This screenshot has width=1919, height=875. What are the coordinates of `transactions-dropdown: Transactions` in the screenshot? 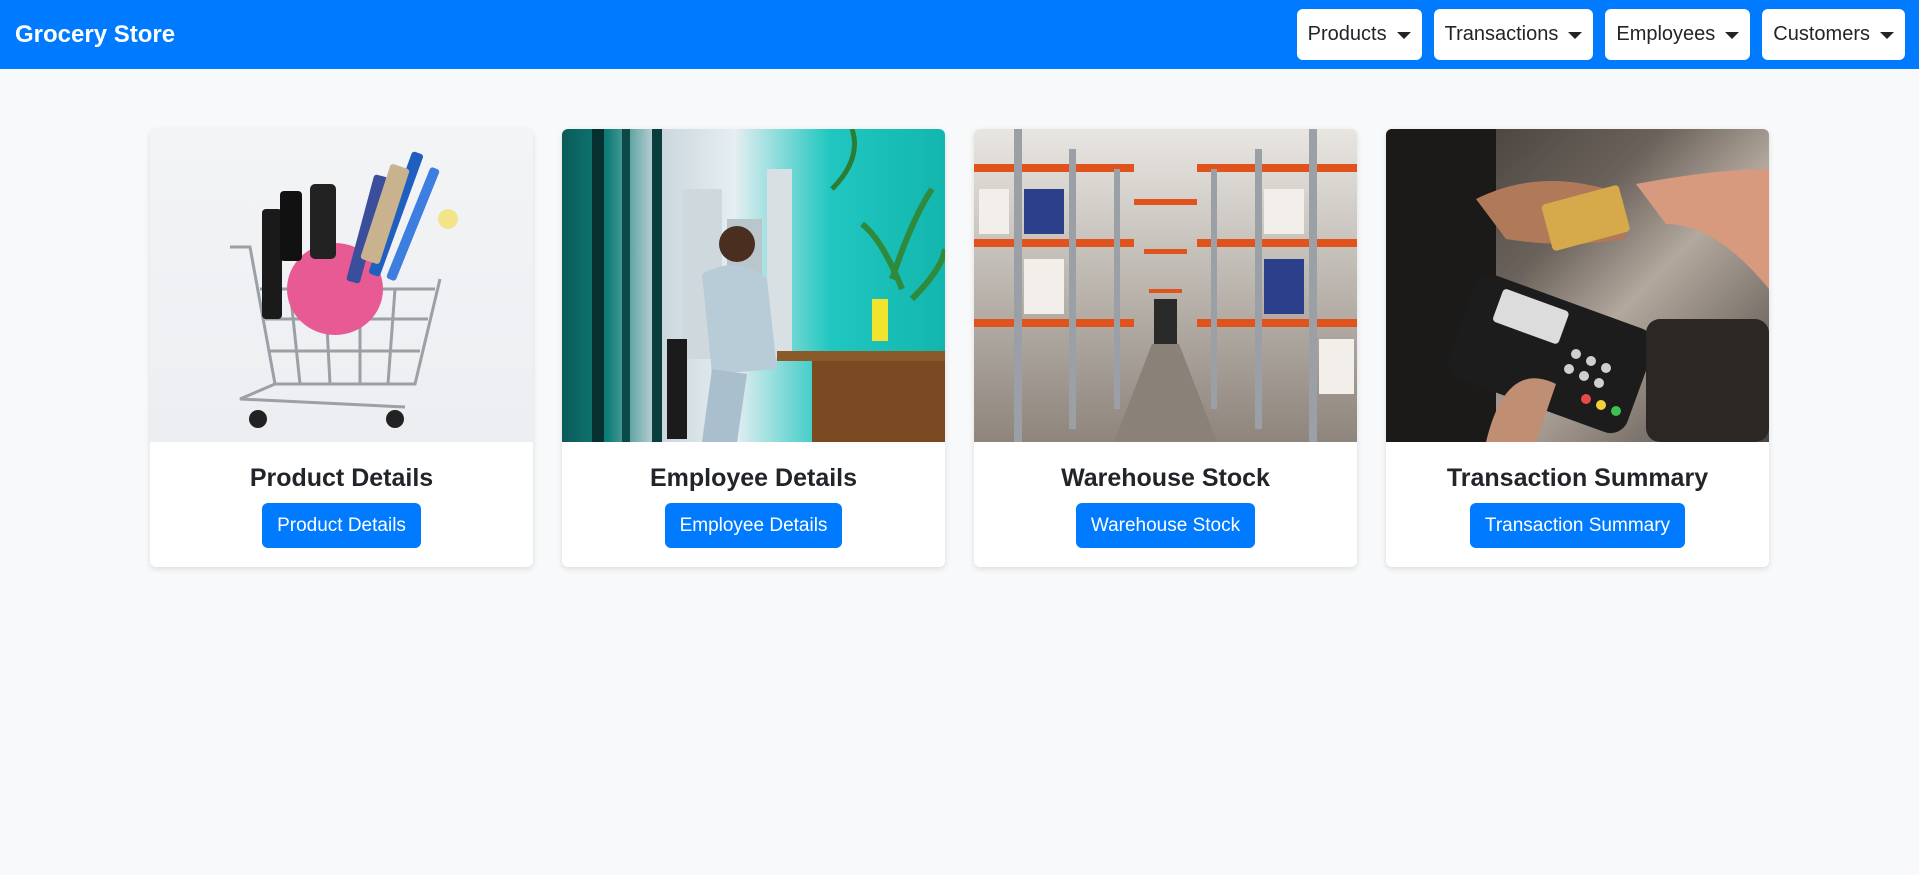 It's located at (1513, 34).